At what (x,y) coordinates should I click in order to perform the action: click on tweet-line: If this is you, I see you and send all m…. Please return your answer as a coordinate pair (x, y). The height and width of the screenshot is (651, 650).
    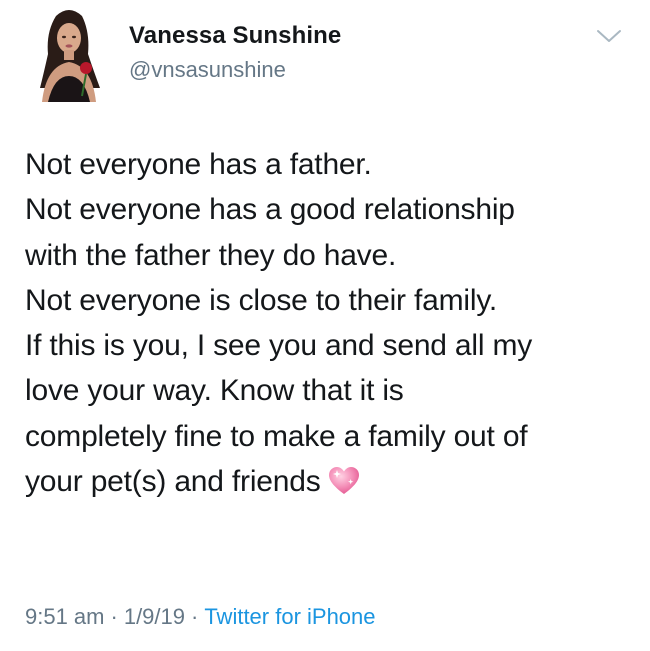
    Looking at the image, I should click on (279, 346).